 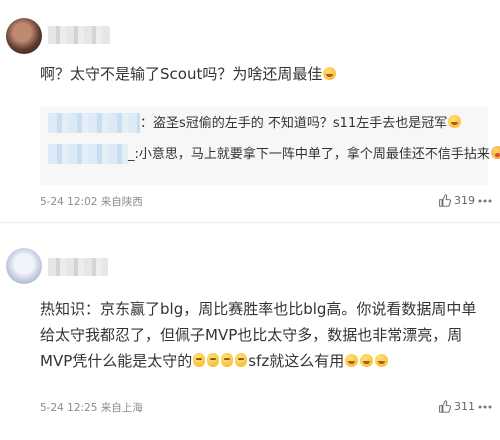 What do you see at coordinates (250, 222) in the screenshot?
I see `divider` at bounding box center [250, 222].